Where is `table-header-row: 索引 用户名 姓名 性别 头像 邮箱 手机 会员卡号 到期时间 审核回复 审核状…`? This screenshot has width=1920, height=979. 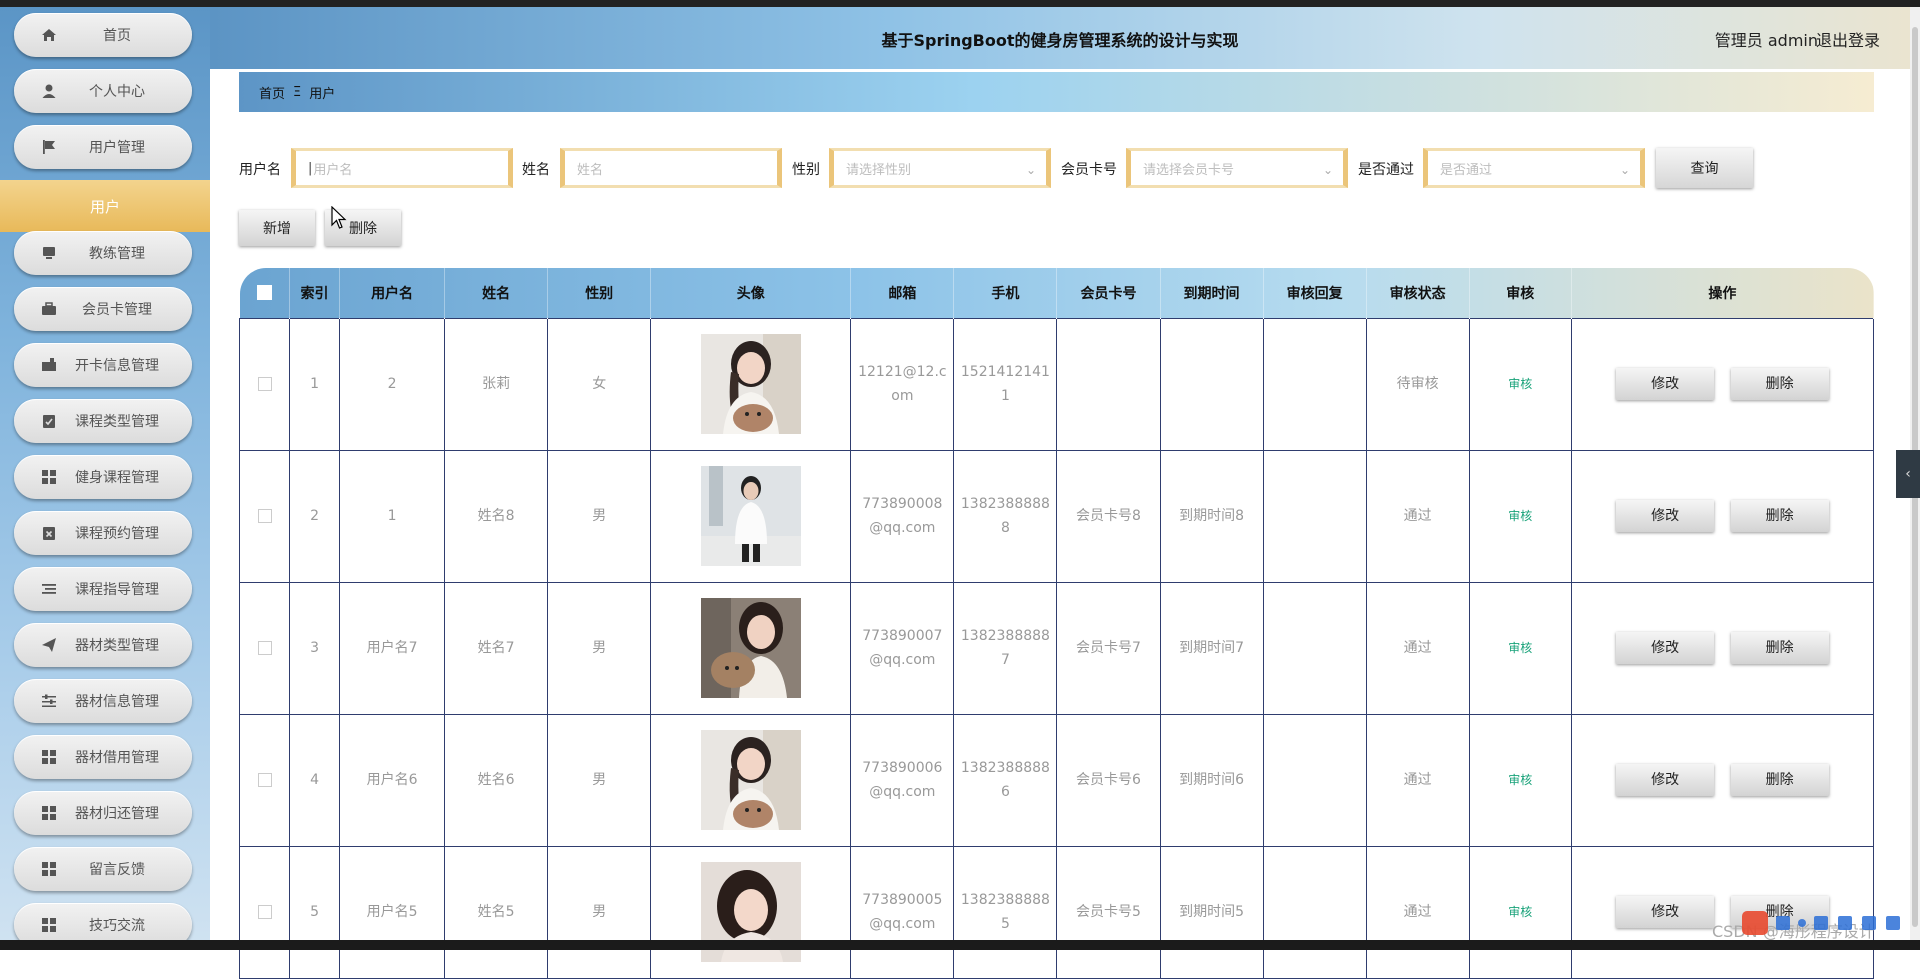 table-header-row: 索引 用户名 姓名 性别 头像 邮箱 手机 会员卡号 到期时间 审核回复 审核状… is located at coordinates (1057, 293).